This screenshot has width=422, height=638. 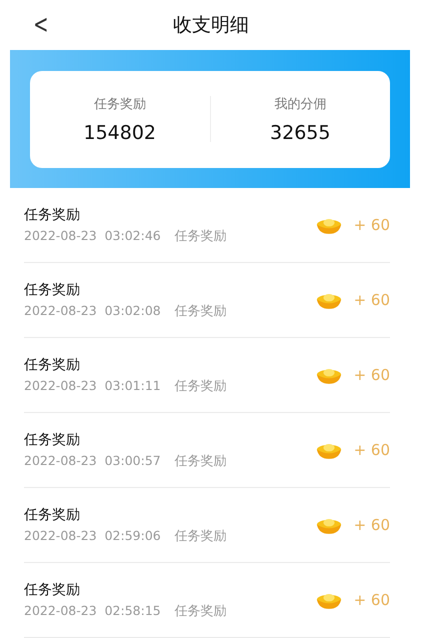 I want to click on stat-value: 154802, so click(x=119, y=133).